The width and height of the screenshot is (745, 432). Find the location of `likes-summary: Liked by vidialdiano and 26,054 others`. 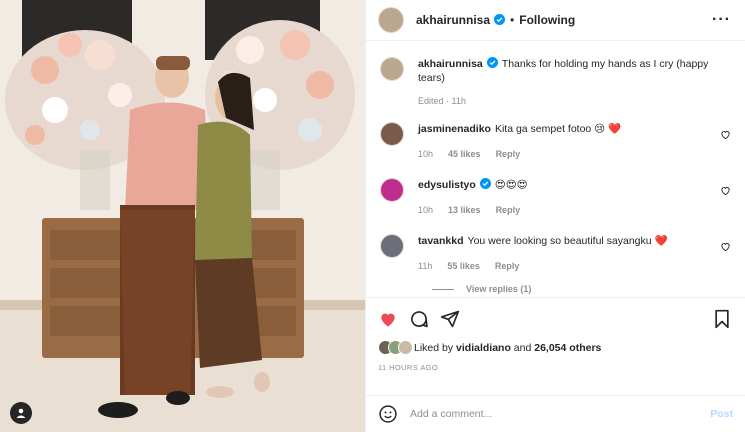

likes-summary: Liked by vidialdiano and 26,054 others is located at coordinates (554, 347).